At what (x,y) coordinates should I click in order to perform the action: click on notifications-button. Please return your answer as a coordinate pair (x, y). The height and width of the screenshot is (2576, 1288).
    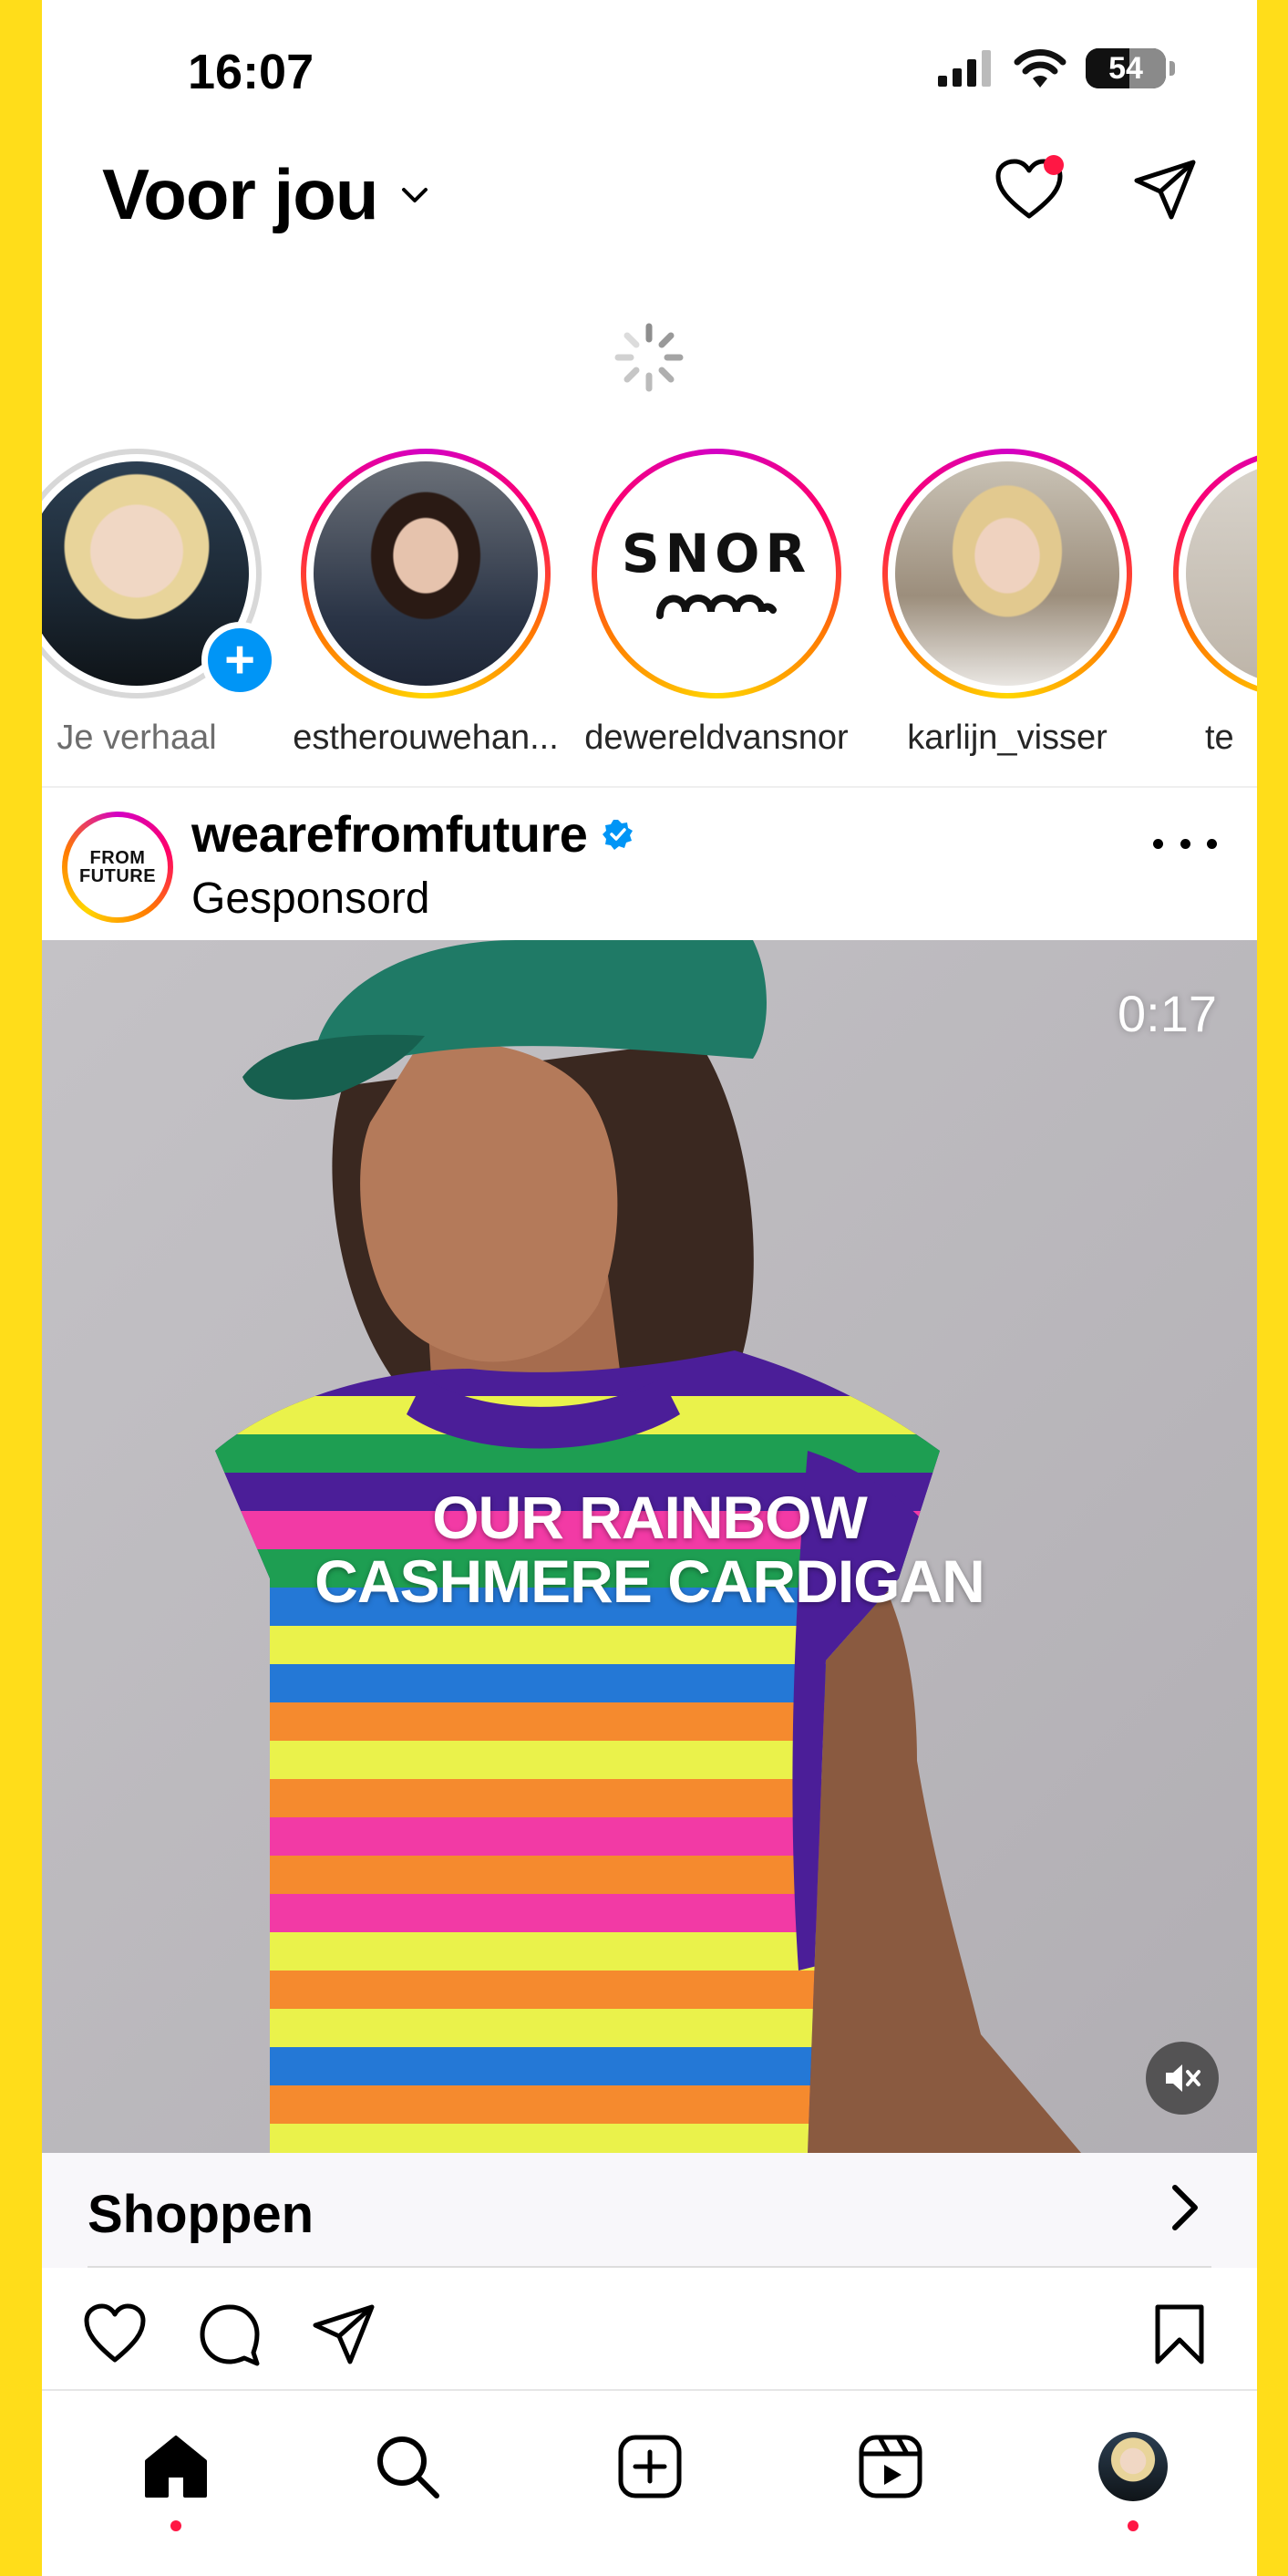
    Looking at the image, I should click on (1029, 189).